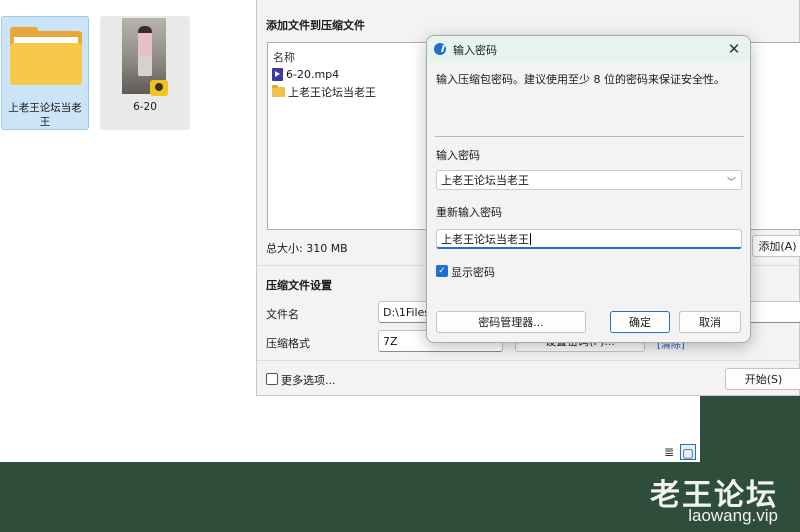 The width and height of the screenshot is (800, 532). I want to click on app-logo-icon, so click(440, 49).